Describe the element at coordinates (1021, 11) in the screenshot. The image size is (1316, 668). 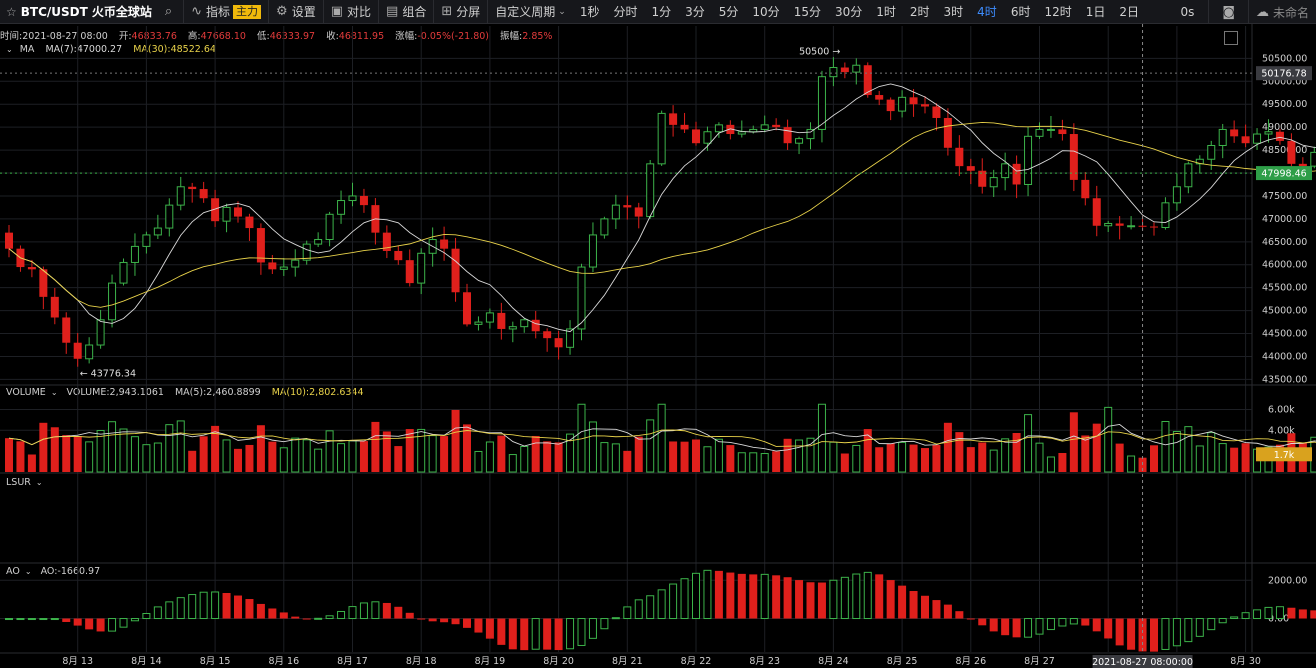
I see `period-12: 6时` at that location.